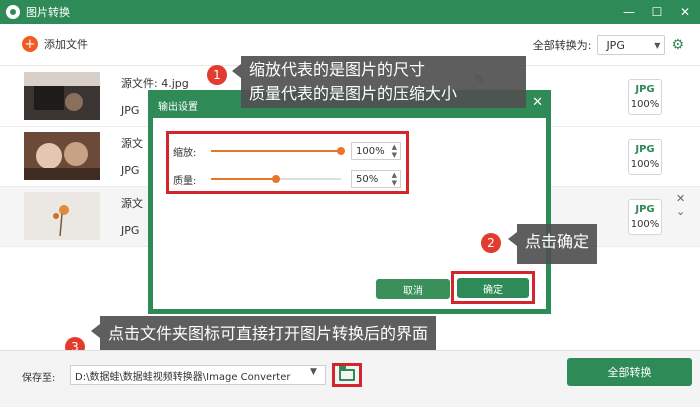 Image resolution: width=700 pixels, height=407 pixels. Describe the element at coordinates (287, 162) in the screenshot. I see `settings-highlight: 缩放: 100% ▲ ▼ 质量: 50% ▲ ▼` at that location.